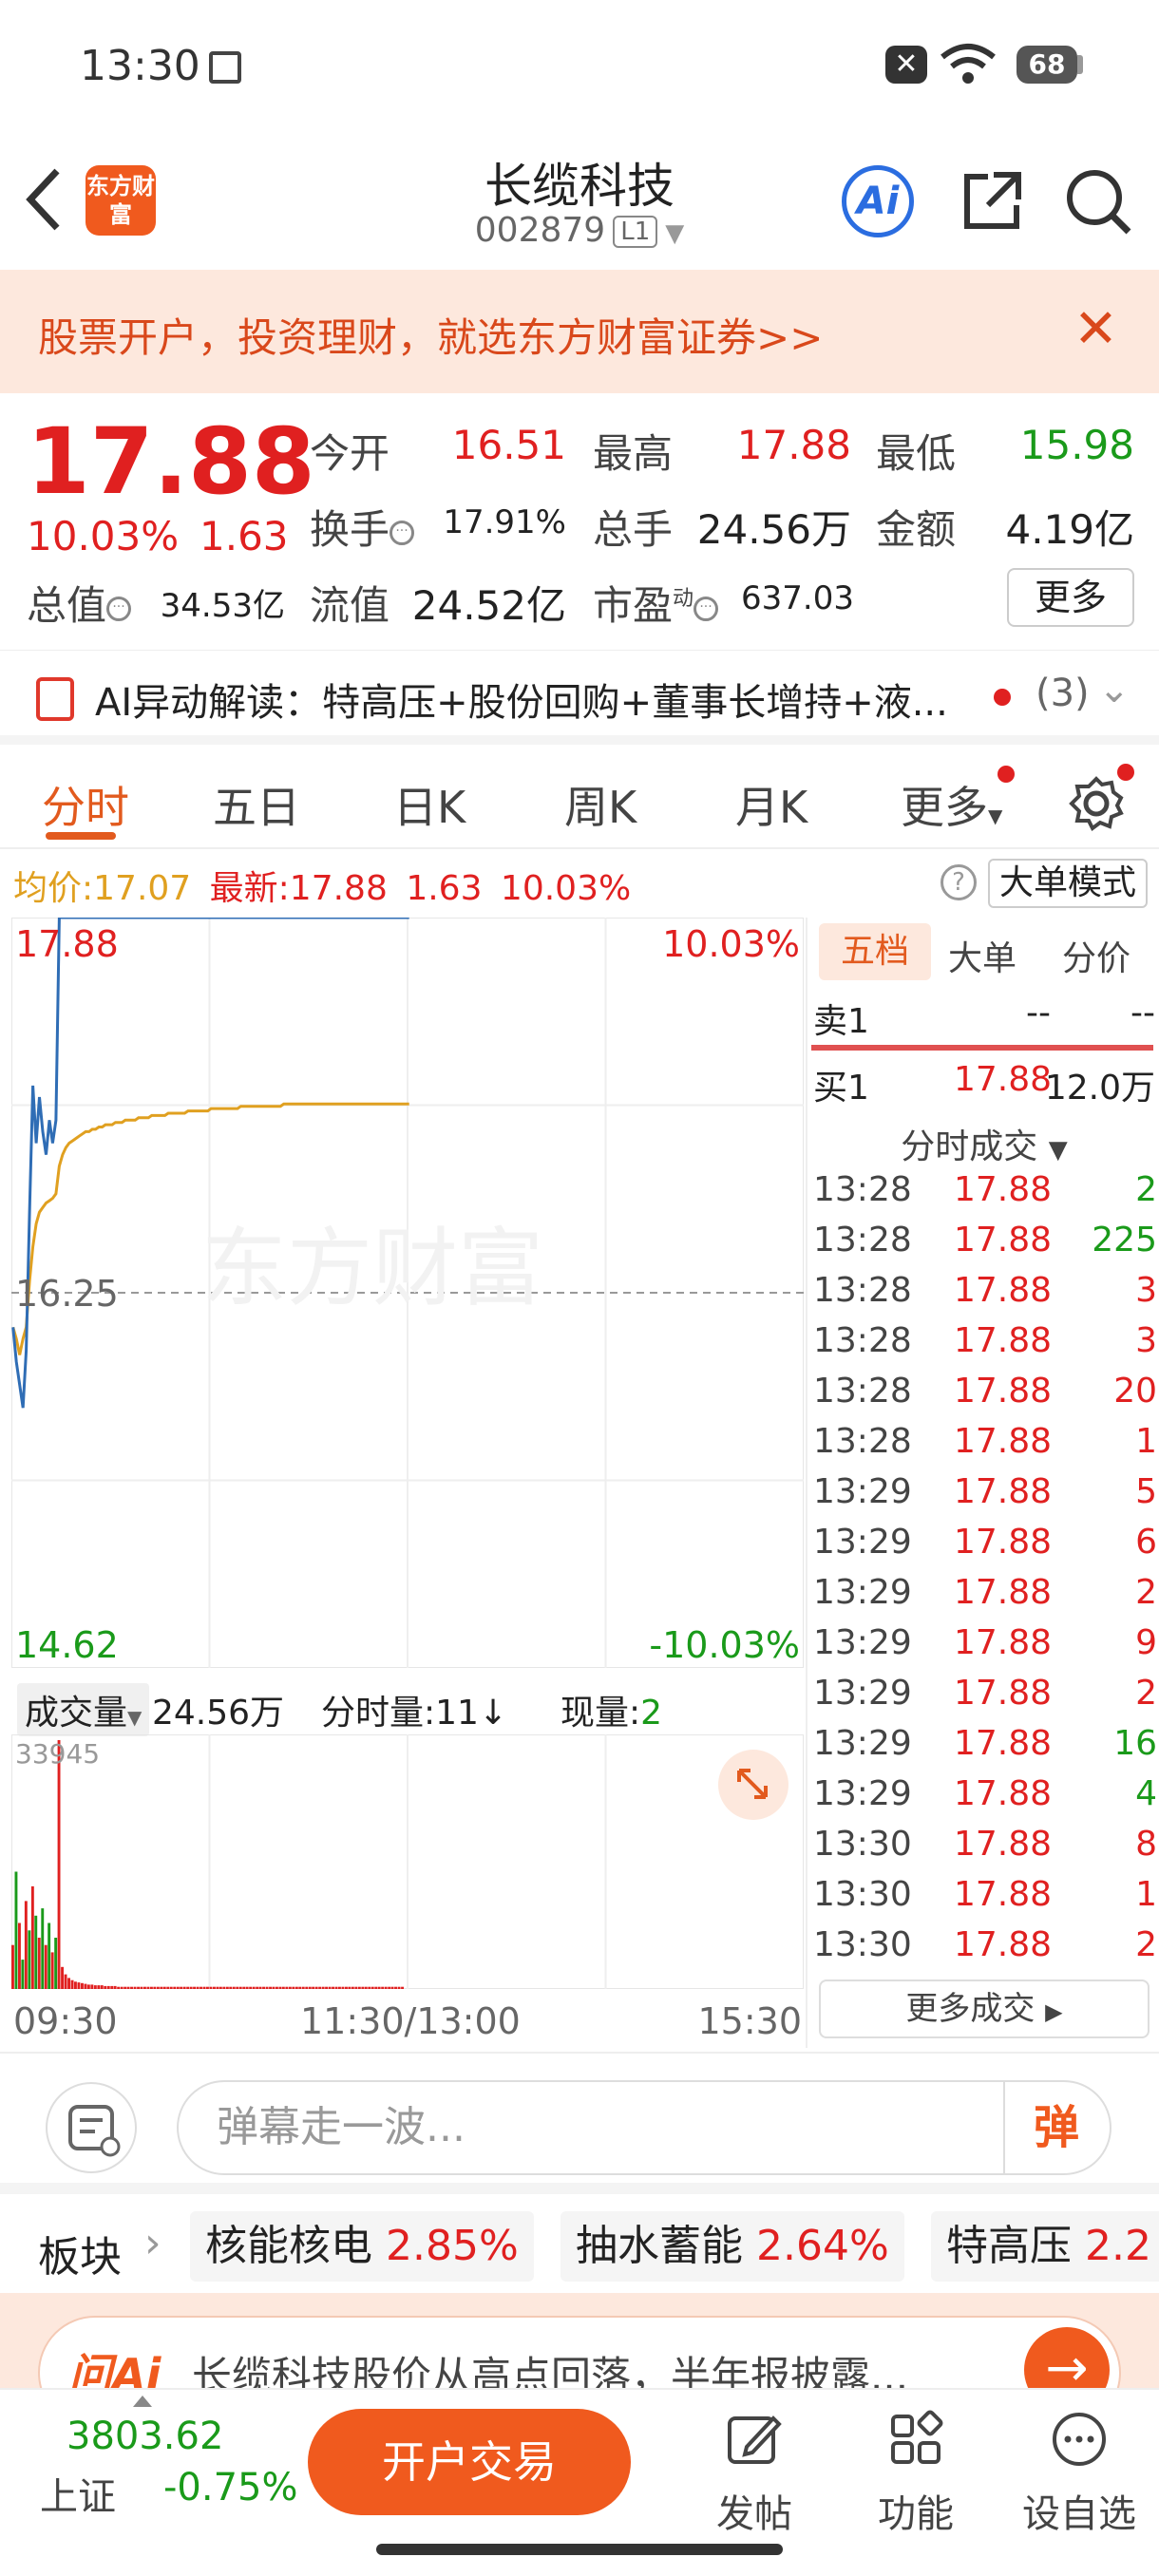 The image size is (1159, 2576). What do you see at coordinates (230, 2488) in the screenshot?
I see `index-change: -0.75%` at bounding box center [230, 2488].